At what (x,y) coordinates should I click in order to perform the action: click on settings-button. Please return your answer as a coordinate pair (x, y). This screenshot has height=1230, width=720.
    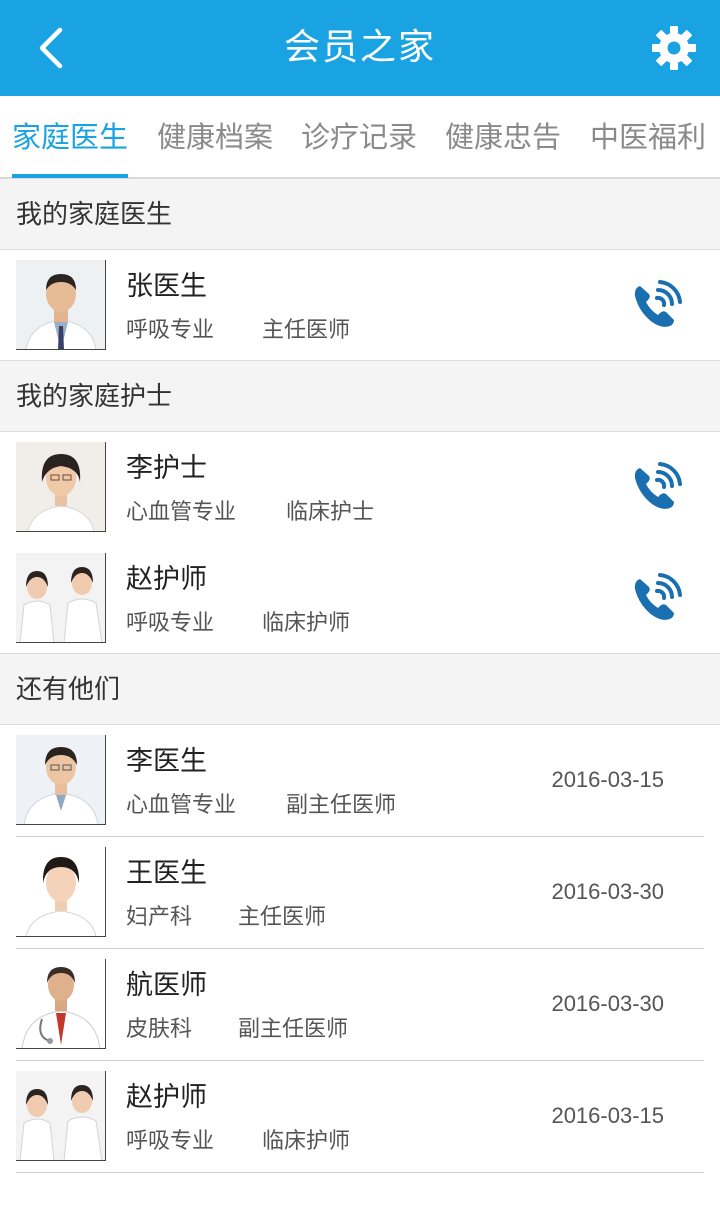
    Looking at the image, I should click on (674, 48).